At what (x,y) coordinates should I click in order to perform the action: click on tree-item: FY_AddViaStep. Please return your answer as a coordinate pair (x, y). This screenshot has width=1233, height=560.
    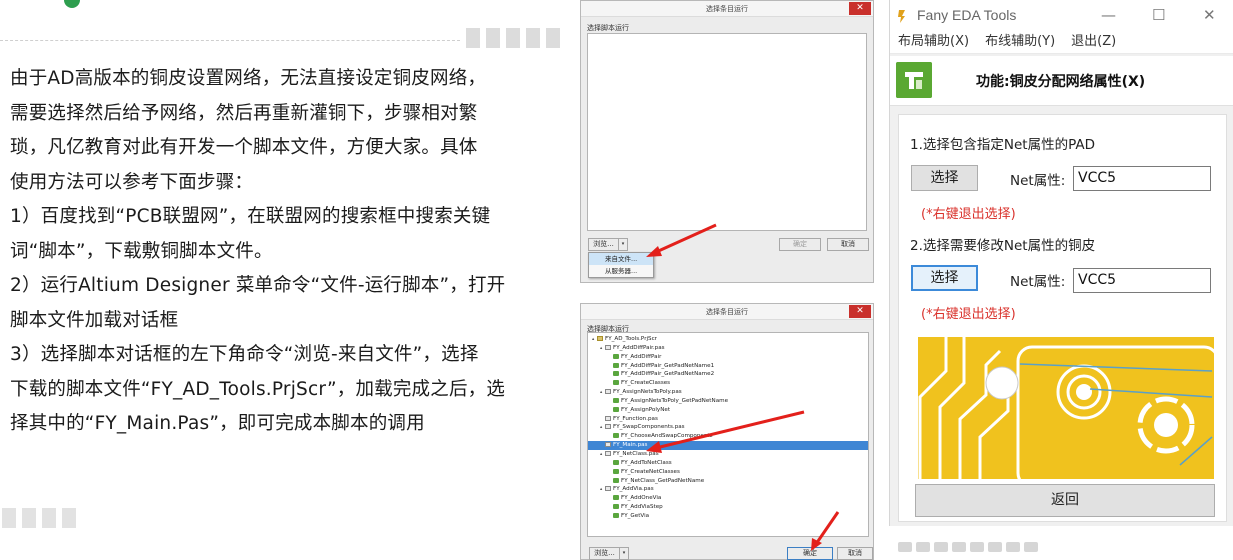
    Looking at the image, I should click on (728, 507).